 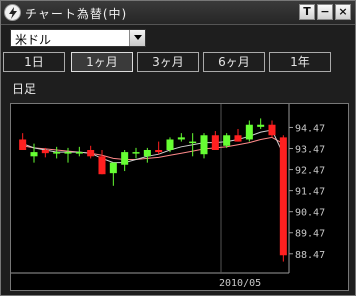 I want to click on tab-1year: 1年, so click(x=300, y=62).